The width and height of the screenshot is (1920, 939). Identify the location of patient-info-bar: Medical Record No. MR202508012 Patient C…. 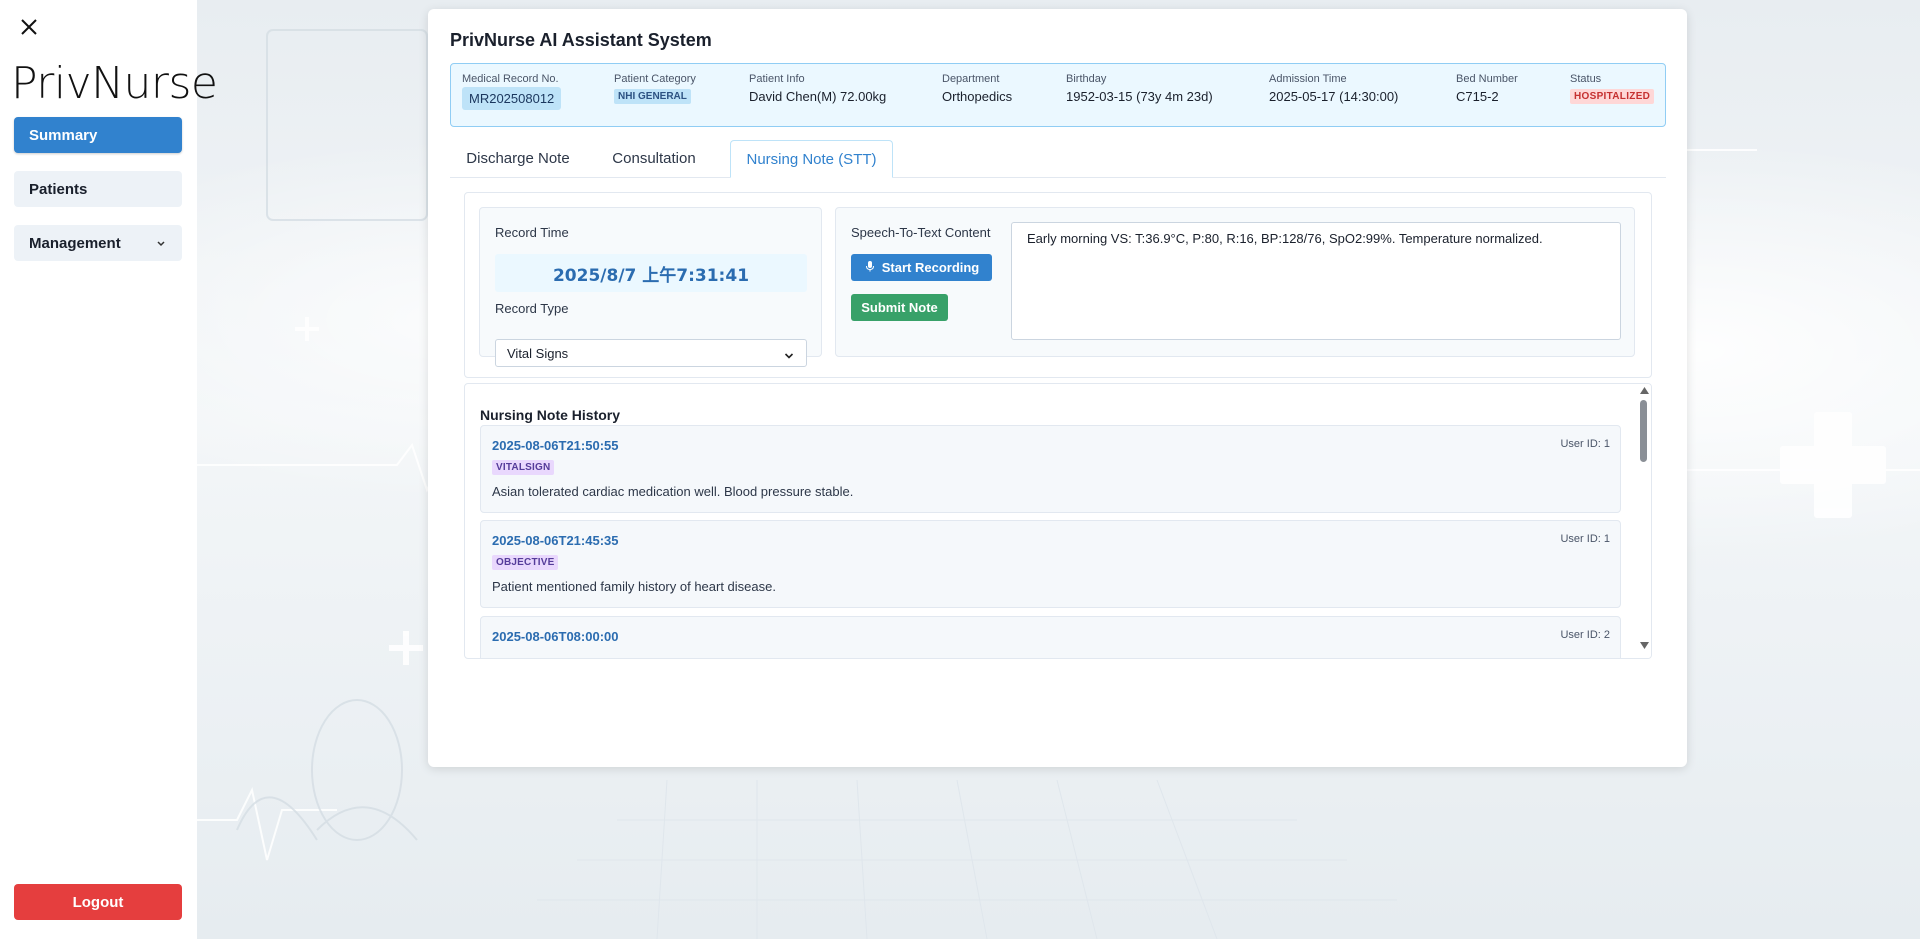
(1058, 95).